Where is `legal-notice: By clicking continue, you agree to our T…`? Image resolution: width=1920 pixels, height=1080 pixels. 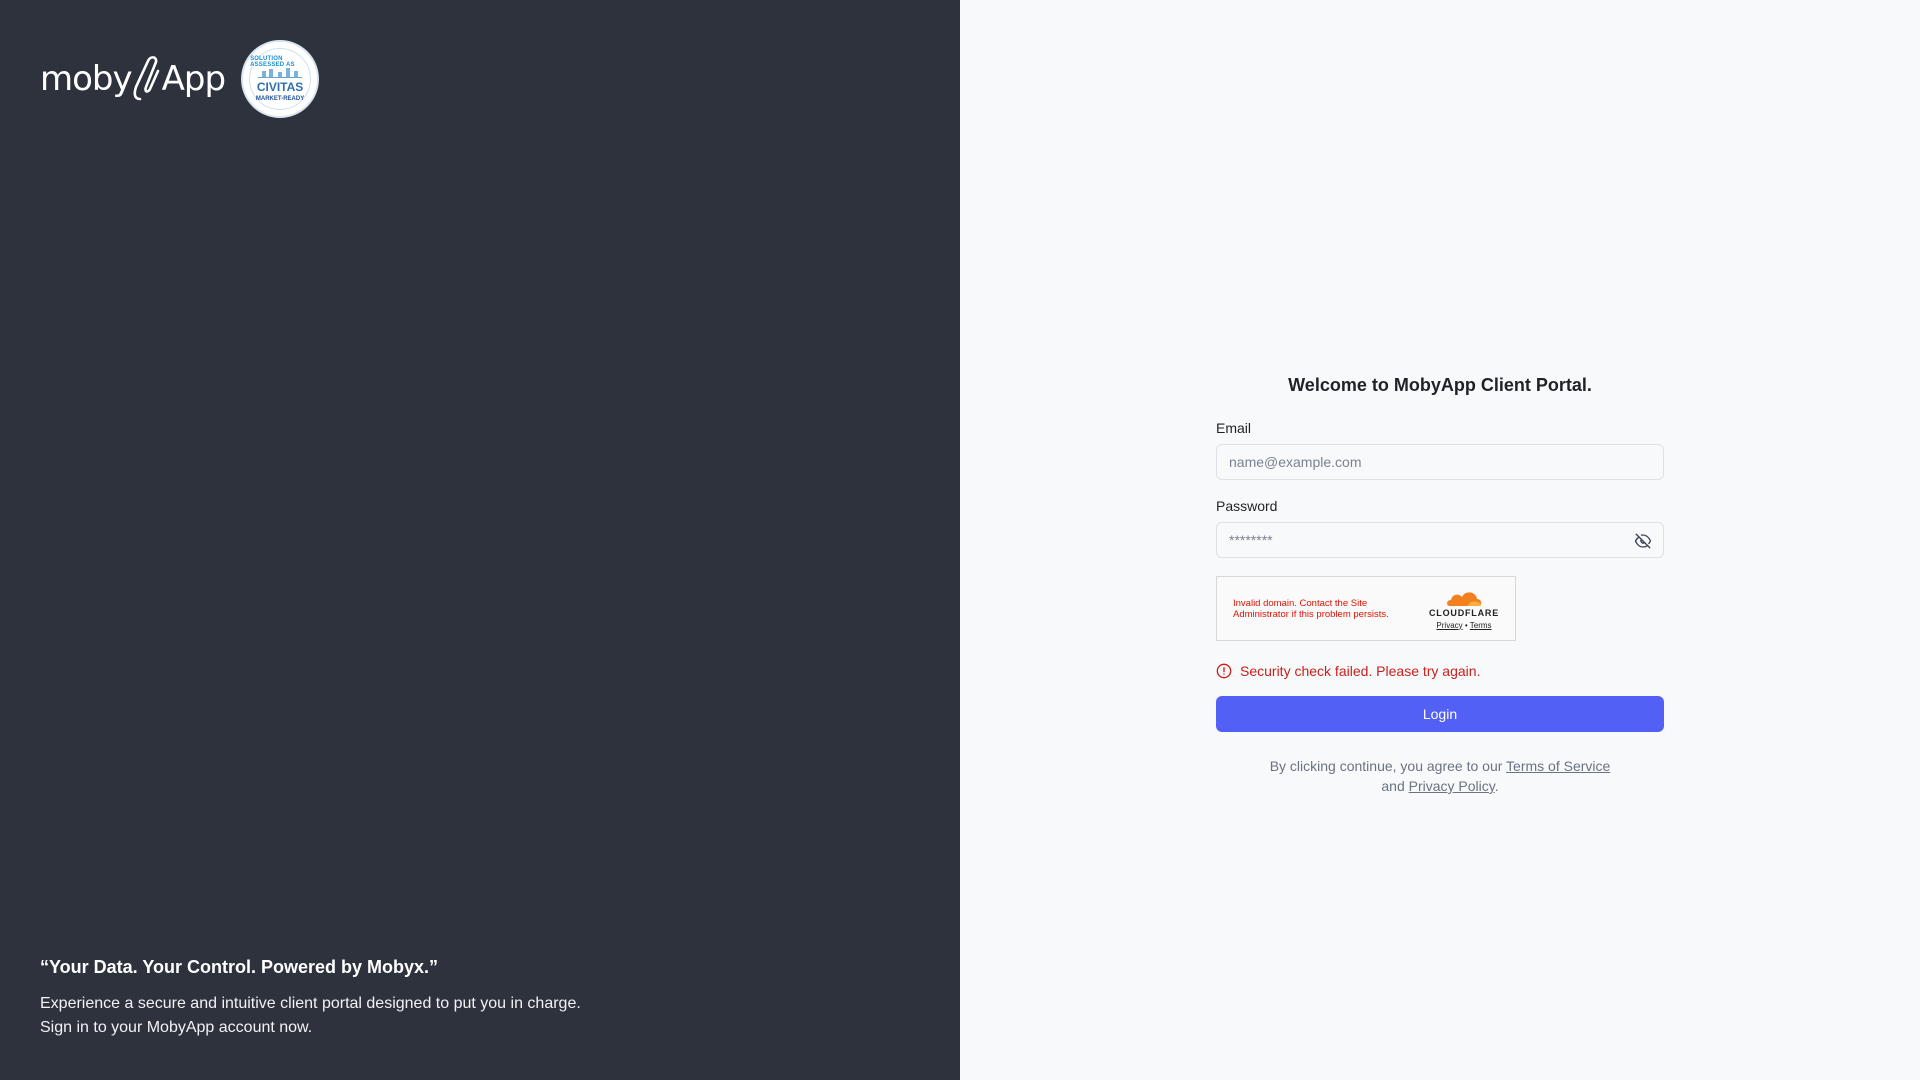 legal-notice: By clicking continue, you agree to our T… is located at coordinates (1440, 776).